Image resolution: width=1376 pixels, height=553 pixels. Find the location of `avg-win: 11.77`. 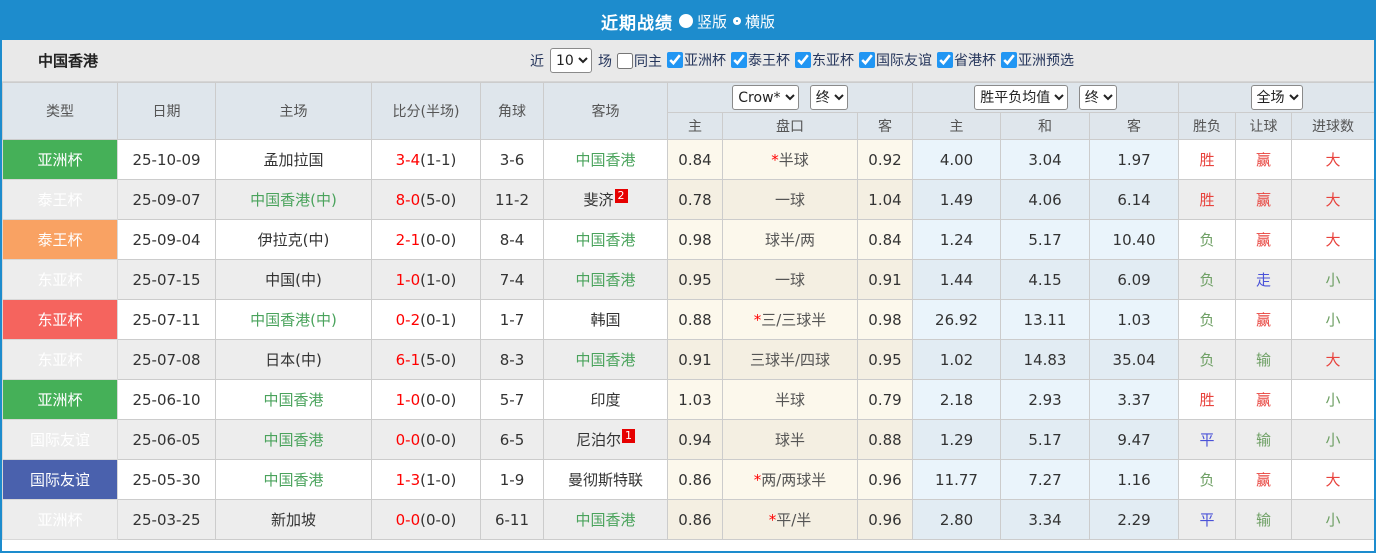

avg-win: 11.77 is located at coordinates (957, 479).